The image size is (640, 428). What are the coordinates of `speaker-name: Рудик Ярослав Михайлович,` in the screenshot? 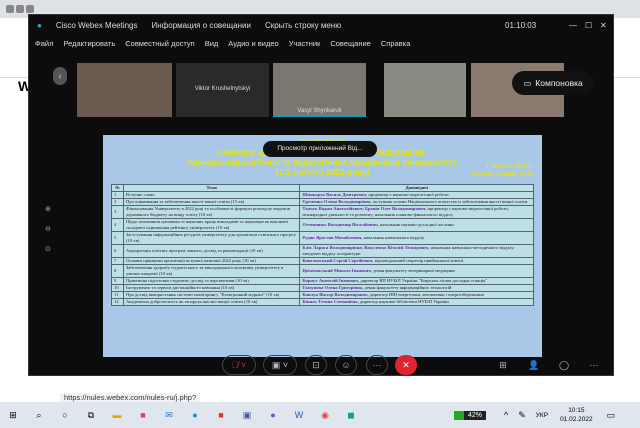 It's located at (332, 237).